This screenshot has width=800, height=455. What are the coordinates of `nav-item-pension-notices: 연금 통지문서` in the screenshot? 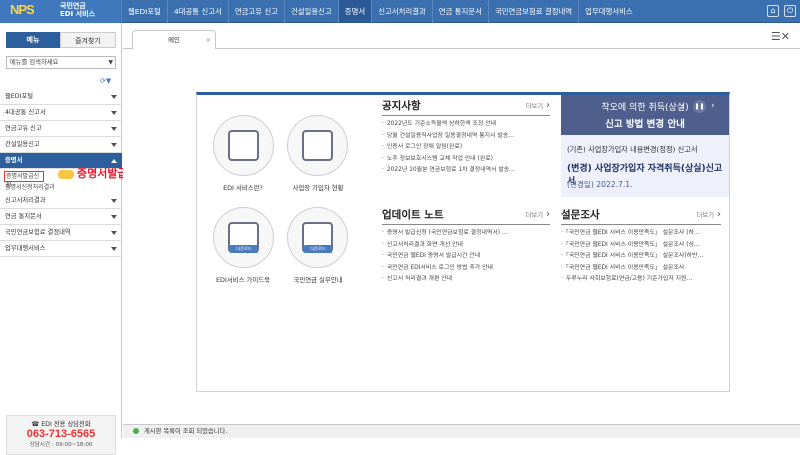 It's located at (459, 11).